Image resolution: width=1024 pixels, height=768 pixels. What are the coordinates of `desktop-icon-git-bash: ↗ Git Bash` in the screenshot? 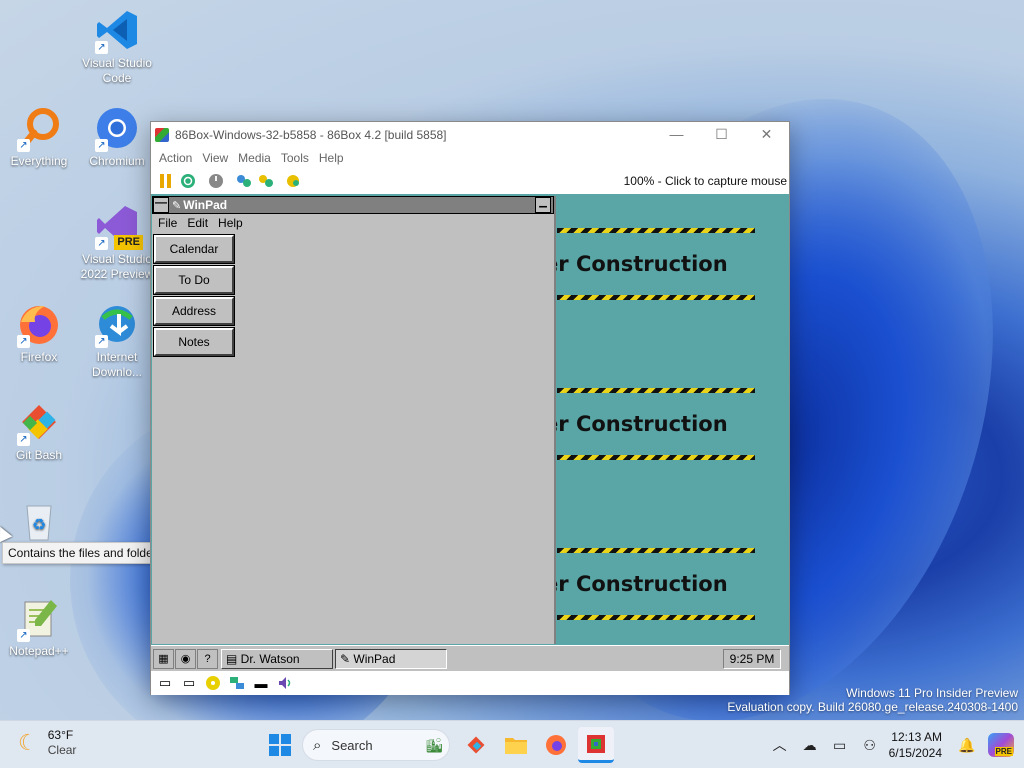 It's located at (39, 430).